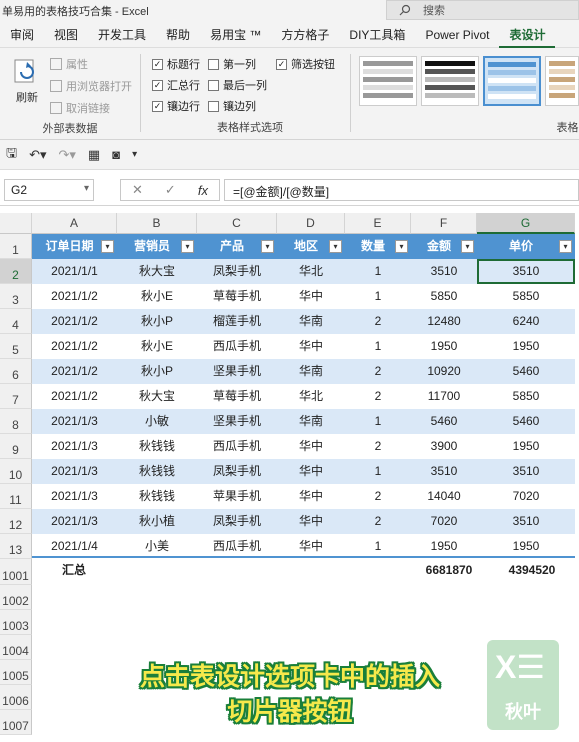 This screenshot has width=579, height=742. I want to click on table-cell: 秋大宝, so click(157, 396).